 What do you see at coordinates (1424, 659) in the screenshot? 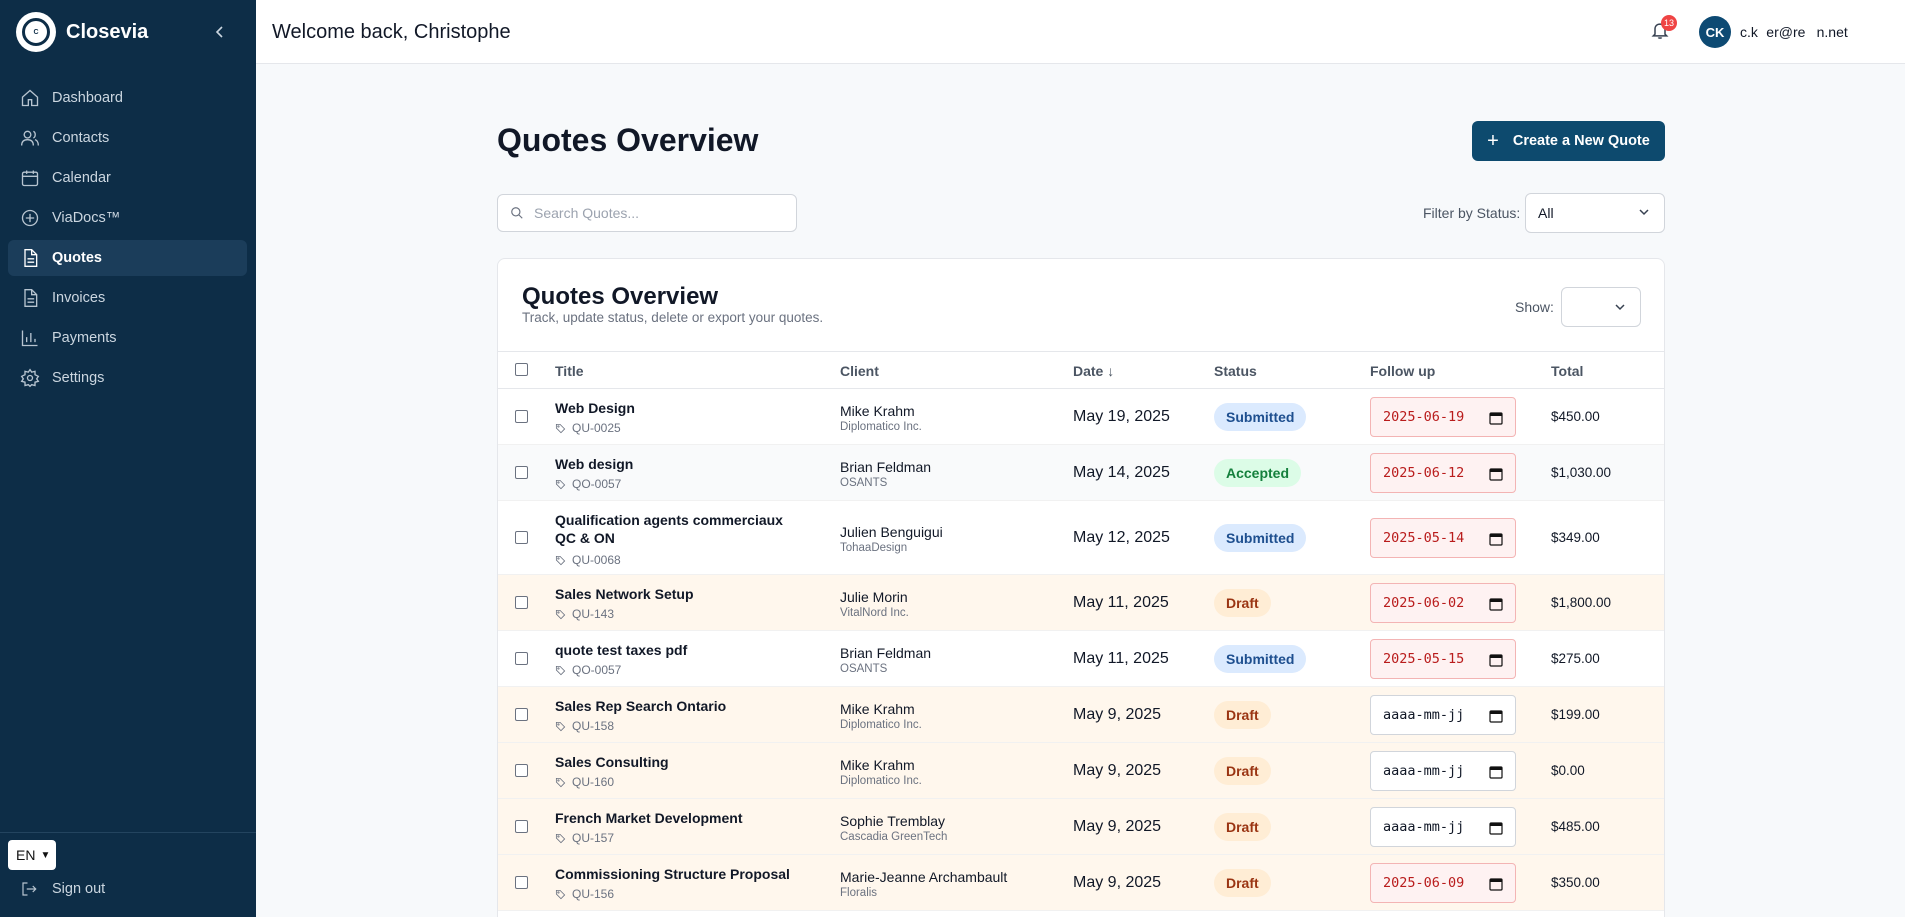
I see `follow-up-value: 2025-05-15` at bounding box center [1424, 659].